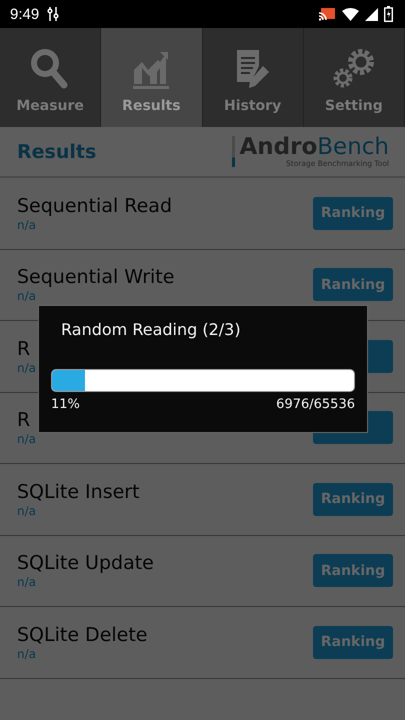  What do you see at coordinates (65, 404) in the screenshot?
I see `progress-percent: 11%` at bounding box center [65, 404].